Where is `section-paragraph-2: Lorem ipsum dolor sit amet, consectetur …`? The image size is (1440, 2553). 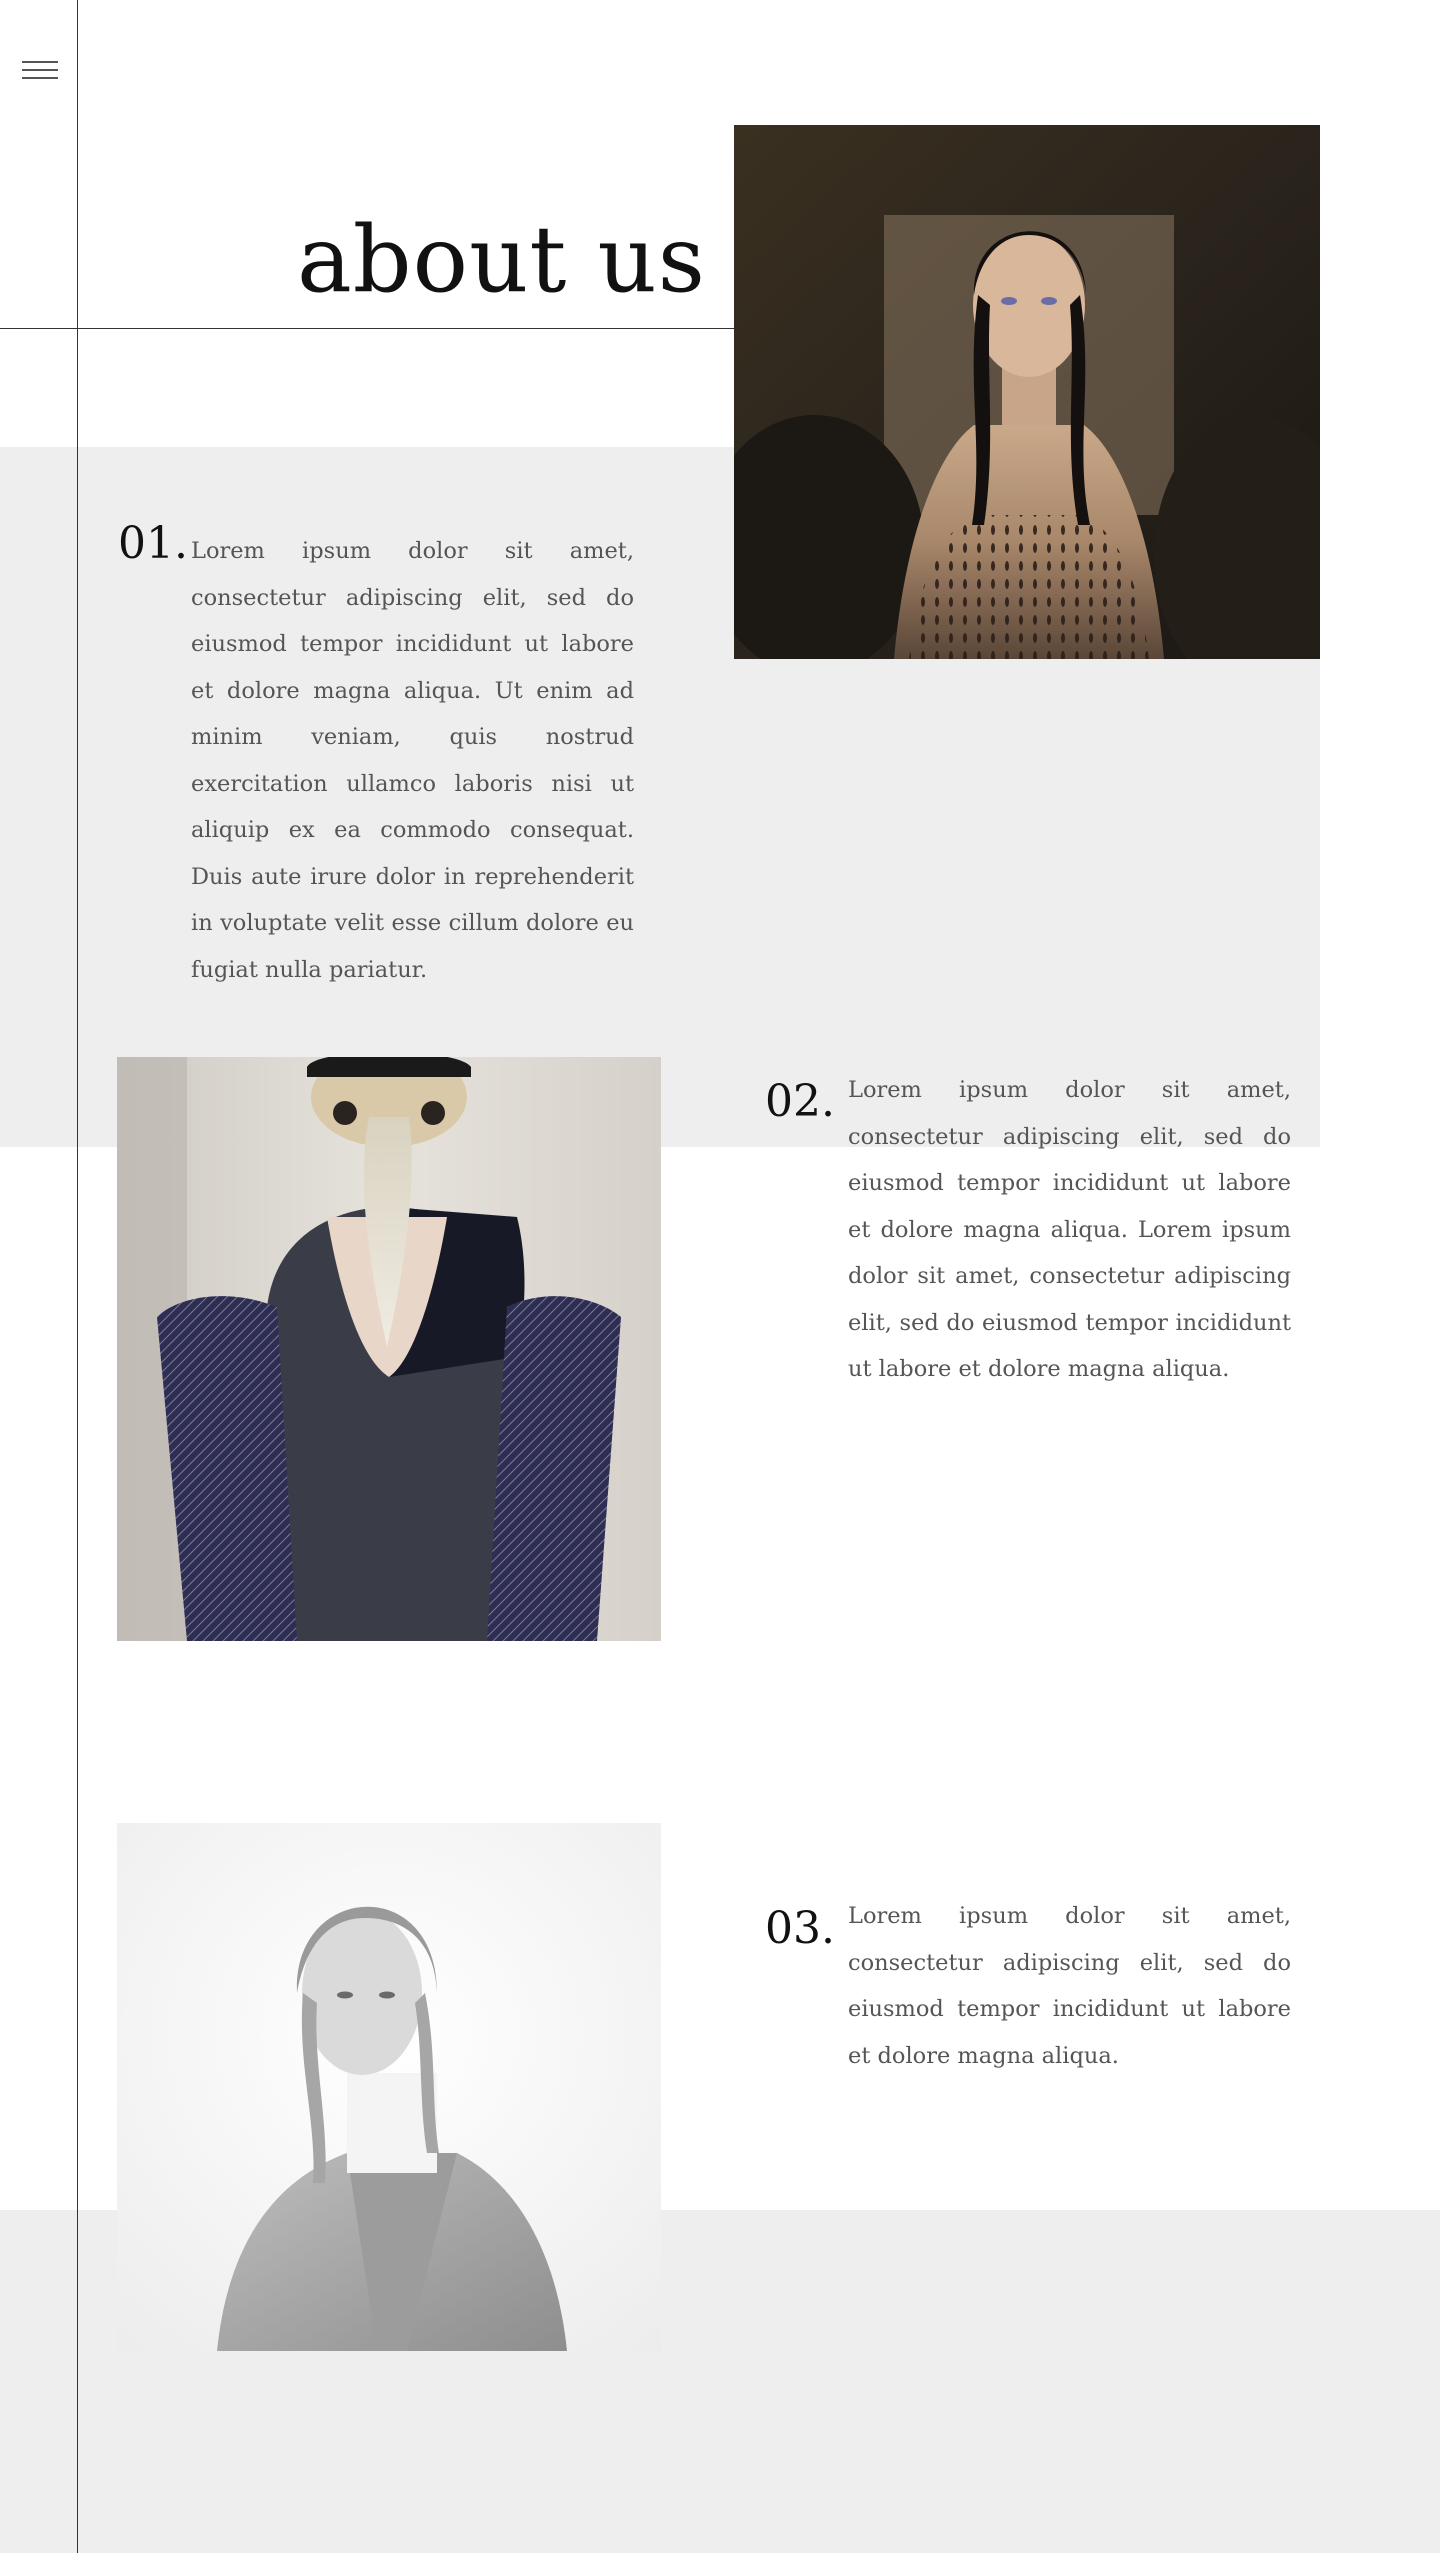 section-paragraph-2: Lorem ipsum dolor sit amet, consectetur … is located at coordinates (1069, 1229).